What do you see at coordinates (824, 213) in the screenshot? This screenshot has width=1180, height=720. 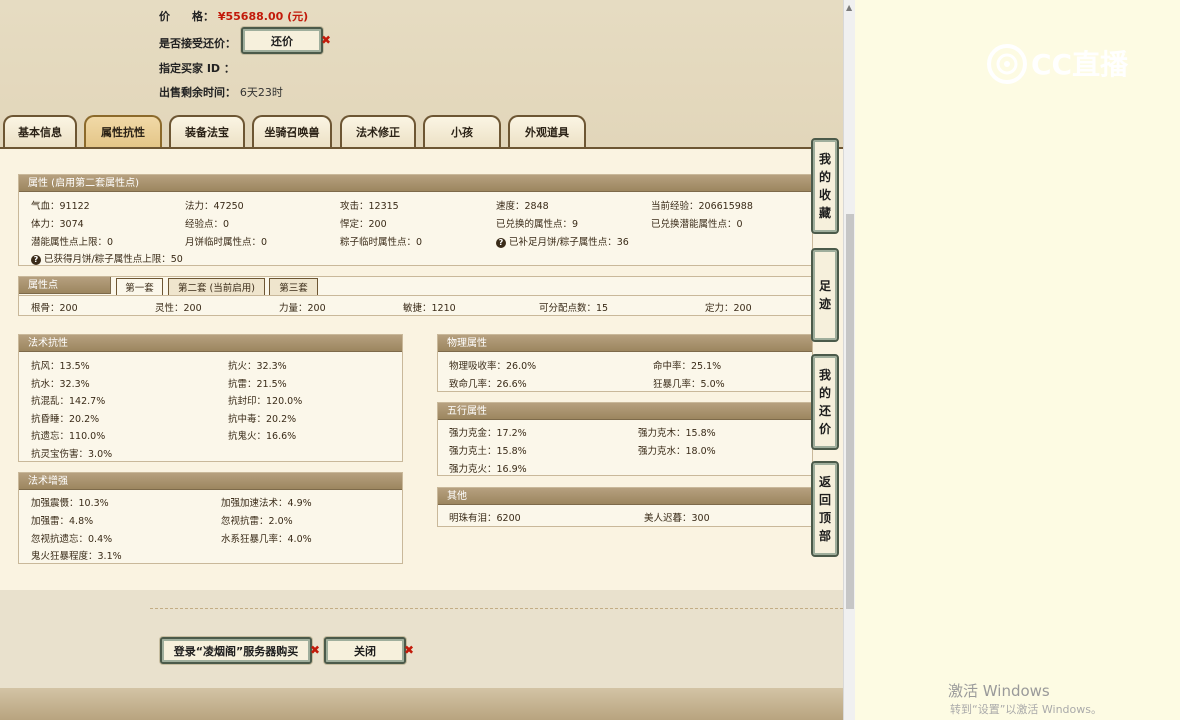 I see `side-char: 藏` at bounding box center [824, 213].